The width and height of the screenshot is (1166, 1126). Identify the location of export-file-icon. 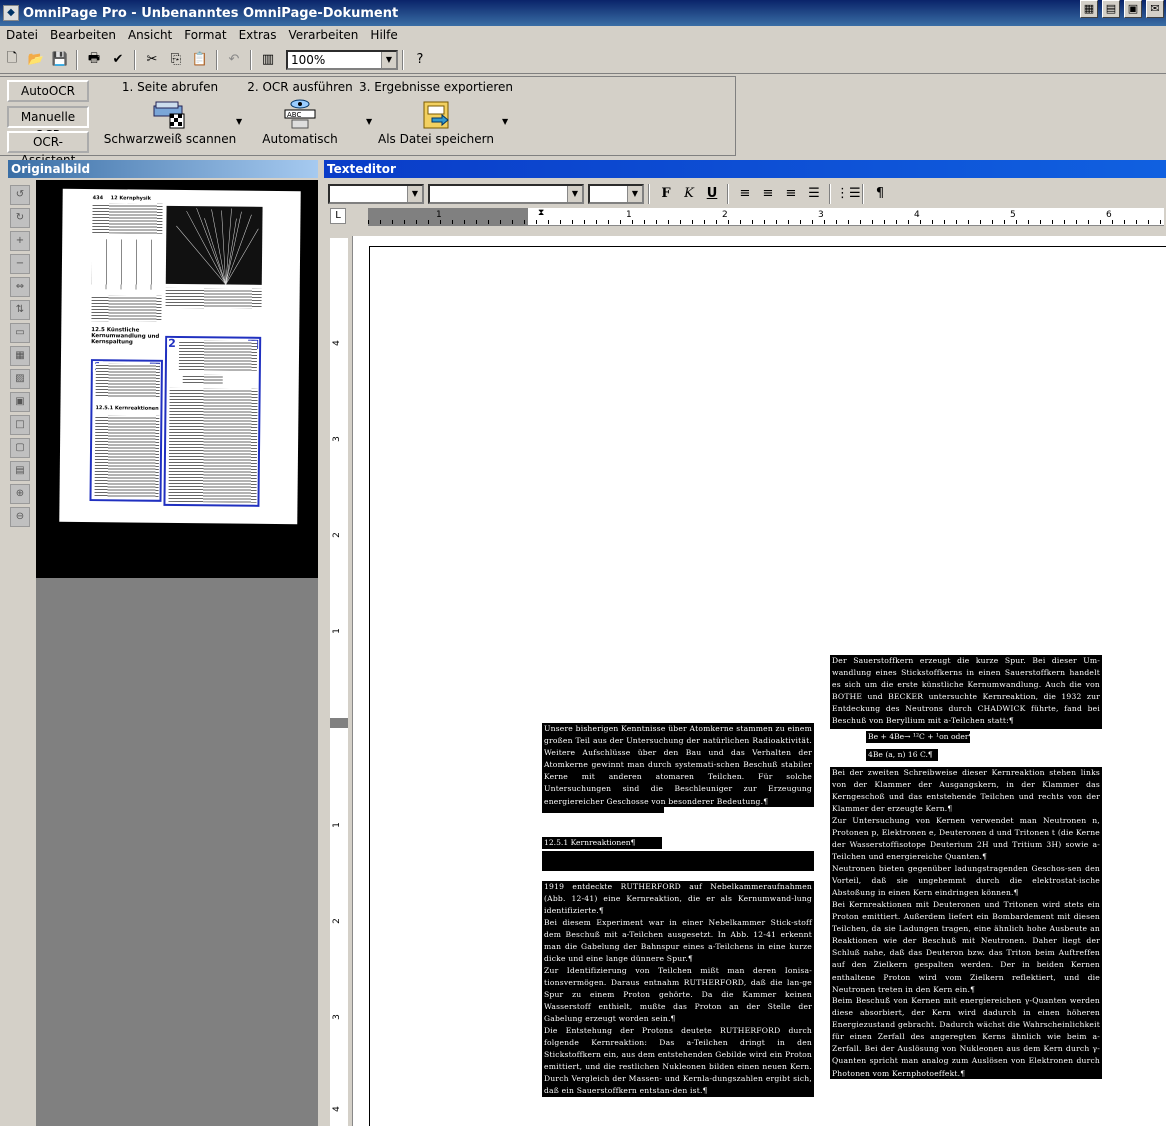
(436, 114).